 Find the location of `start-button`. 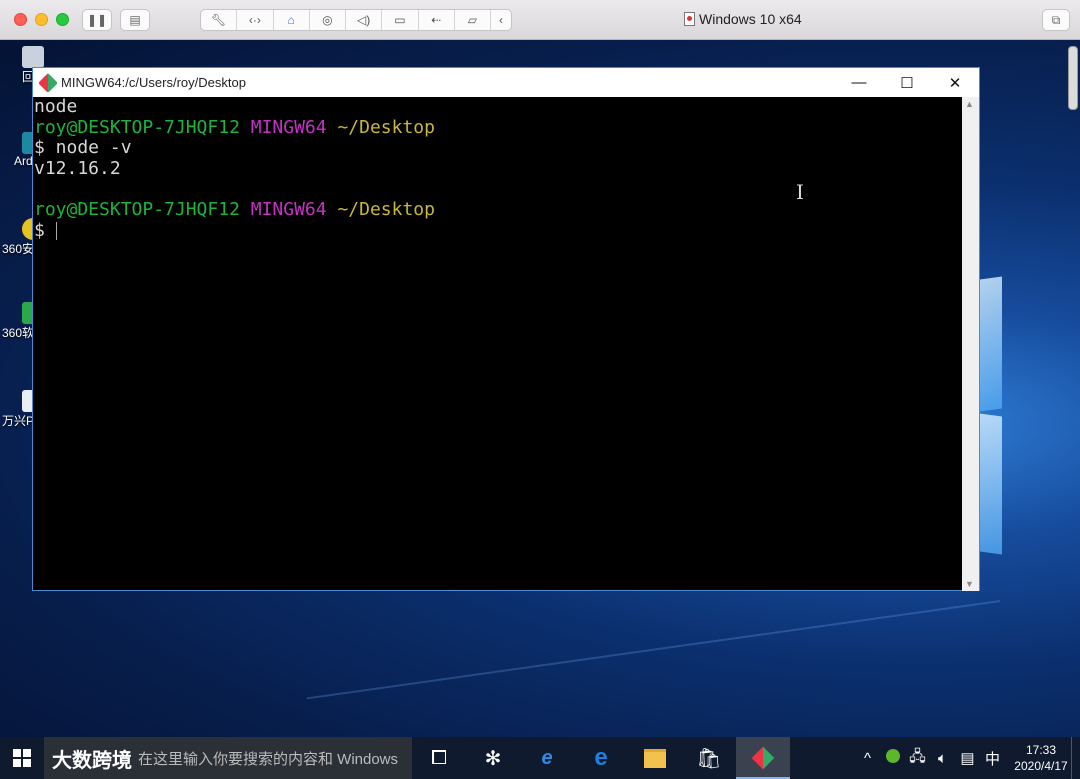

start-button is located at coordinates (22, 758).